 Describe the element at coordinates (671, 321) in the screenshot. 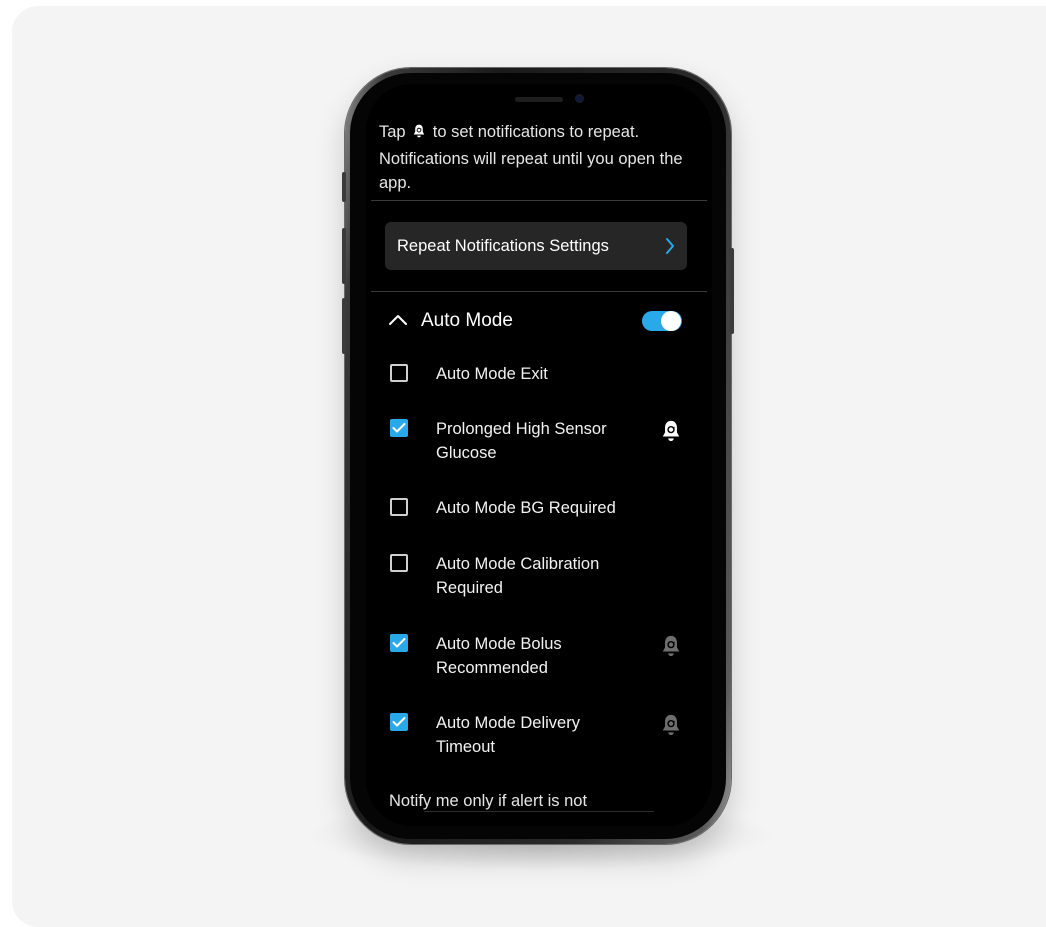

I see `toggle-knob` at that location.